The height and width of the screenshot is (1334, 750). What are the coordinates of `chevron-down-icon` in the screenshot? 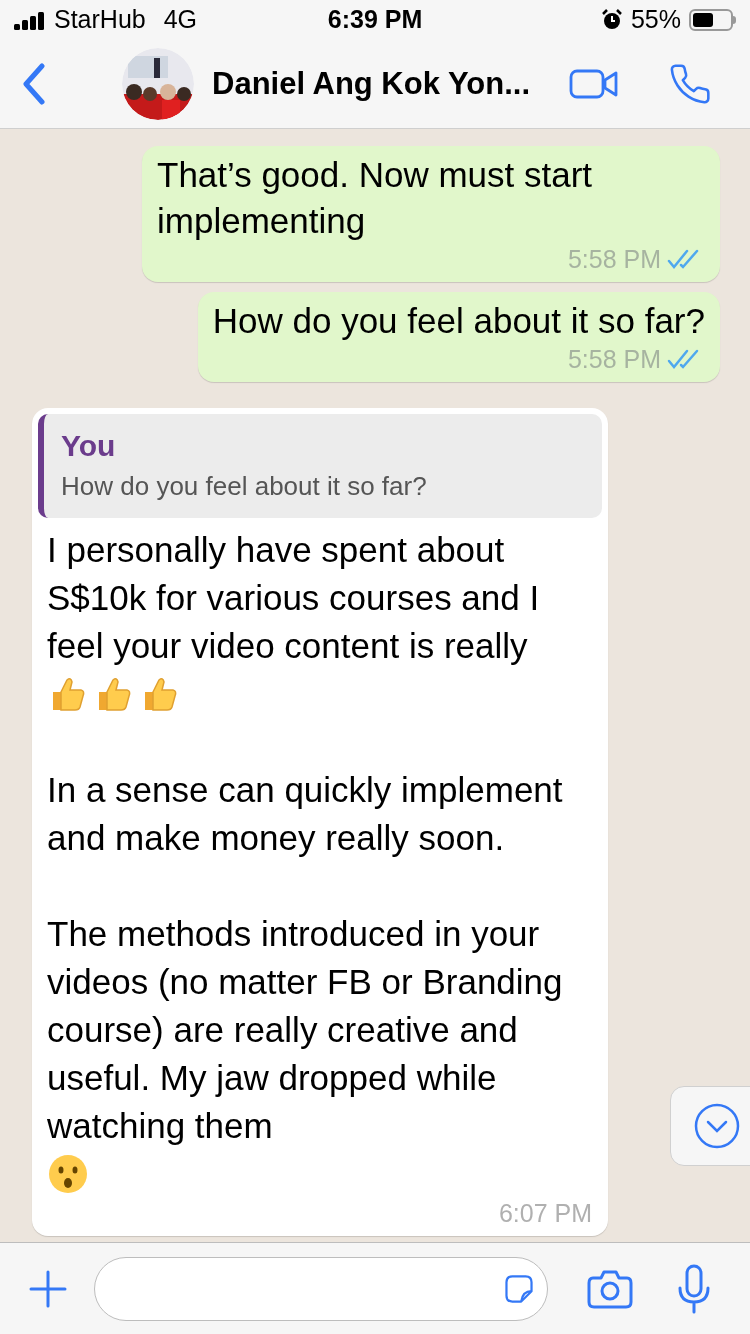 It's located at (717, 1126).